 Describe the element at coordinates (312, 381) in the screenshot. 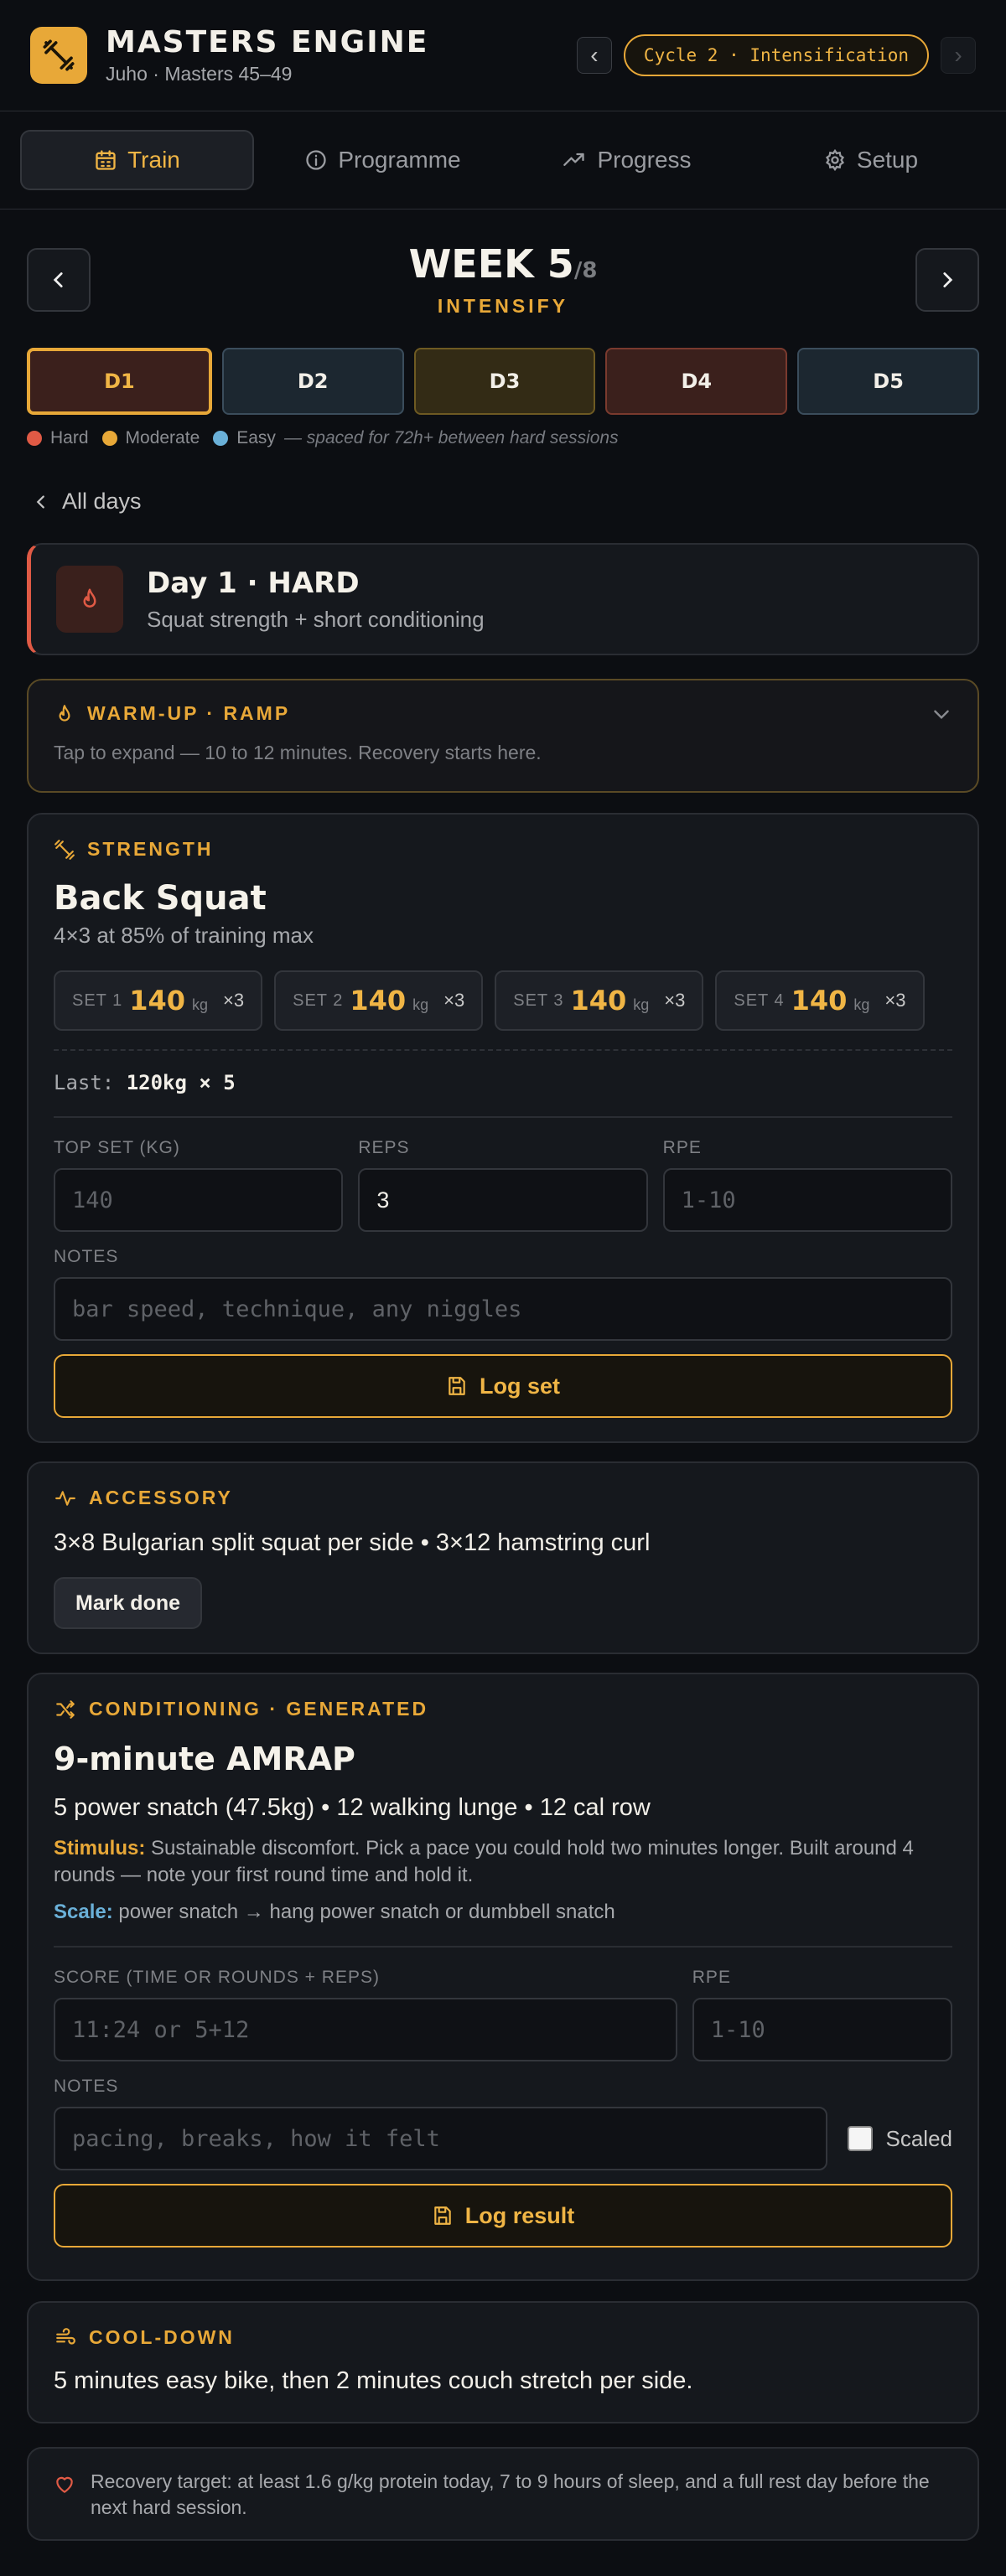

I see `day-tab-d2: D2` at that location.